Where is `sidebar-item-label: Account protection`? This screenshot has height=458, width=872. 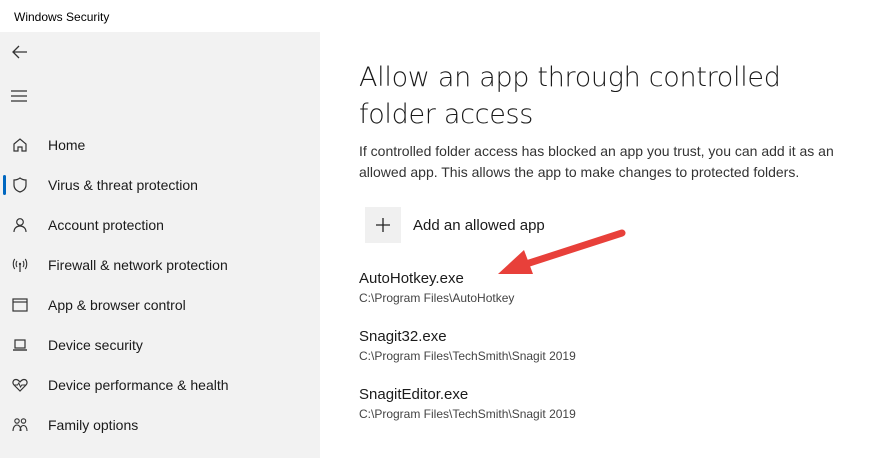
sidebar-item-label: Account protection is located at coordinates (106, 225).